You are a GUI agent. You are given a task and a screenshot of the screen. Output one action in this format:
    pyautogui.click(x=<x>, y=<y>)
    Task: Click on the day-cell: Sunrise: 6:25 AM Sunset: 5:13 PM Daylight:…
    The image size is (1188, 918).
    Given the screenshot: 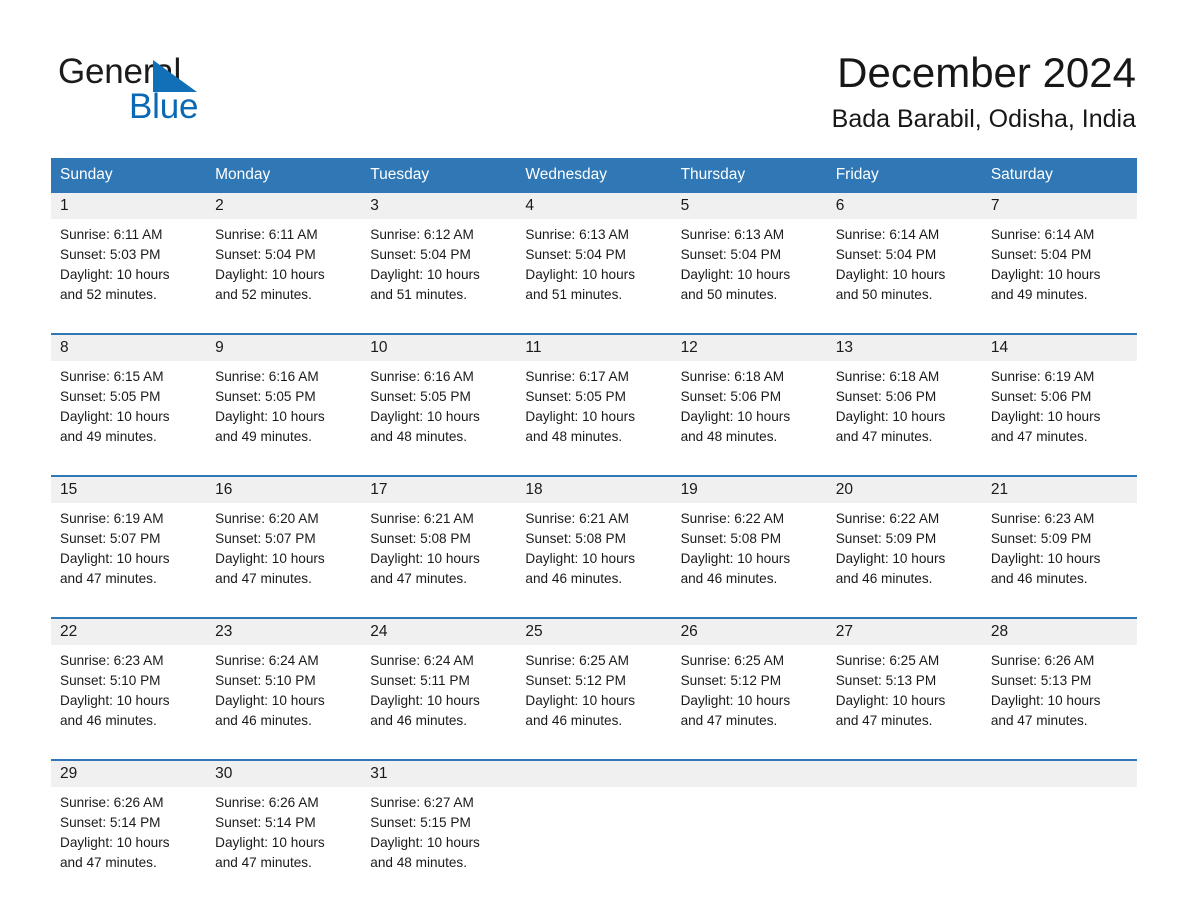 What is the action you would take?
    pyautogui.click(x=904, y=702)
    